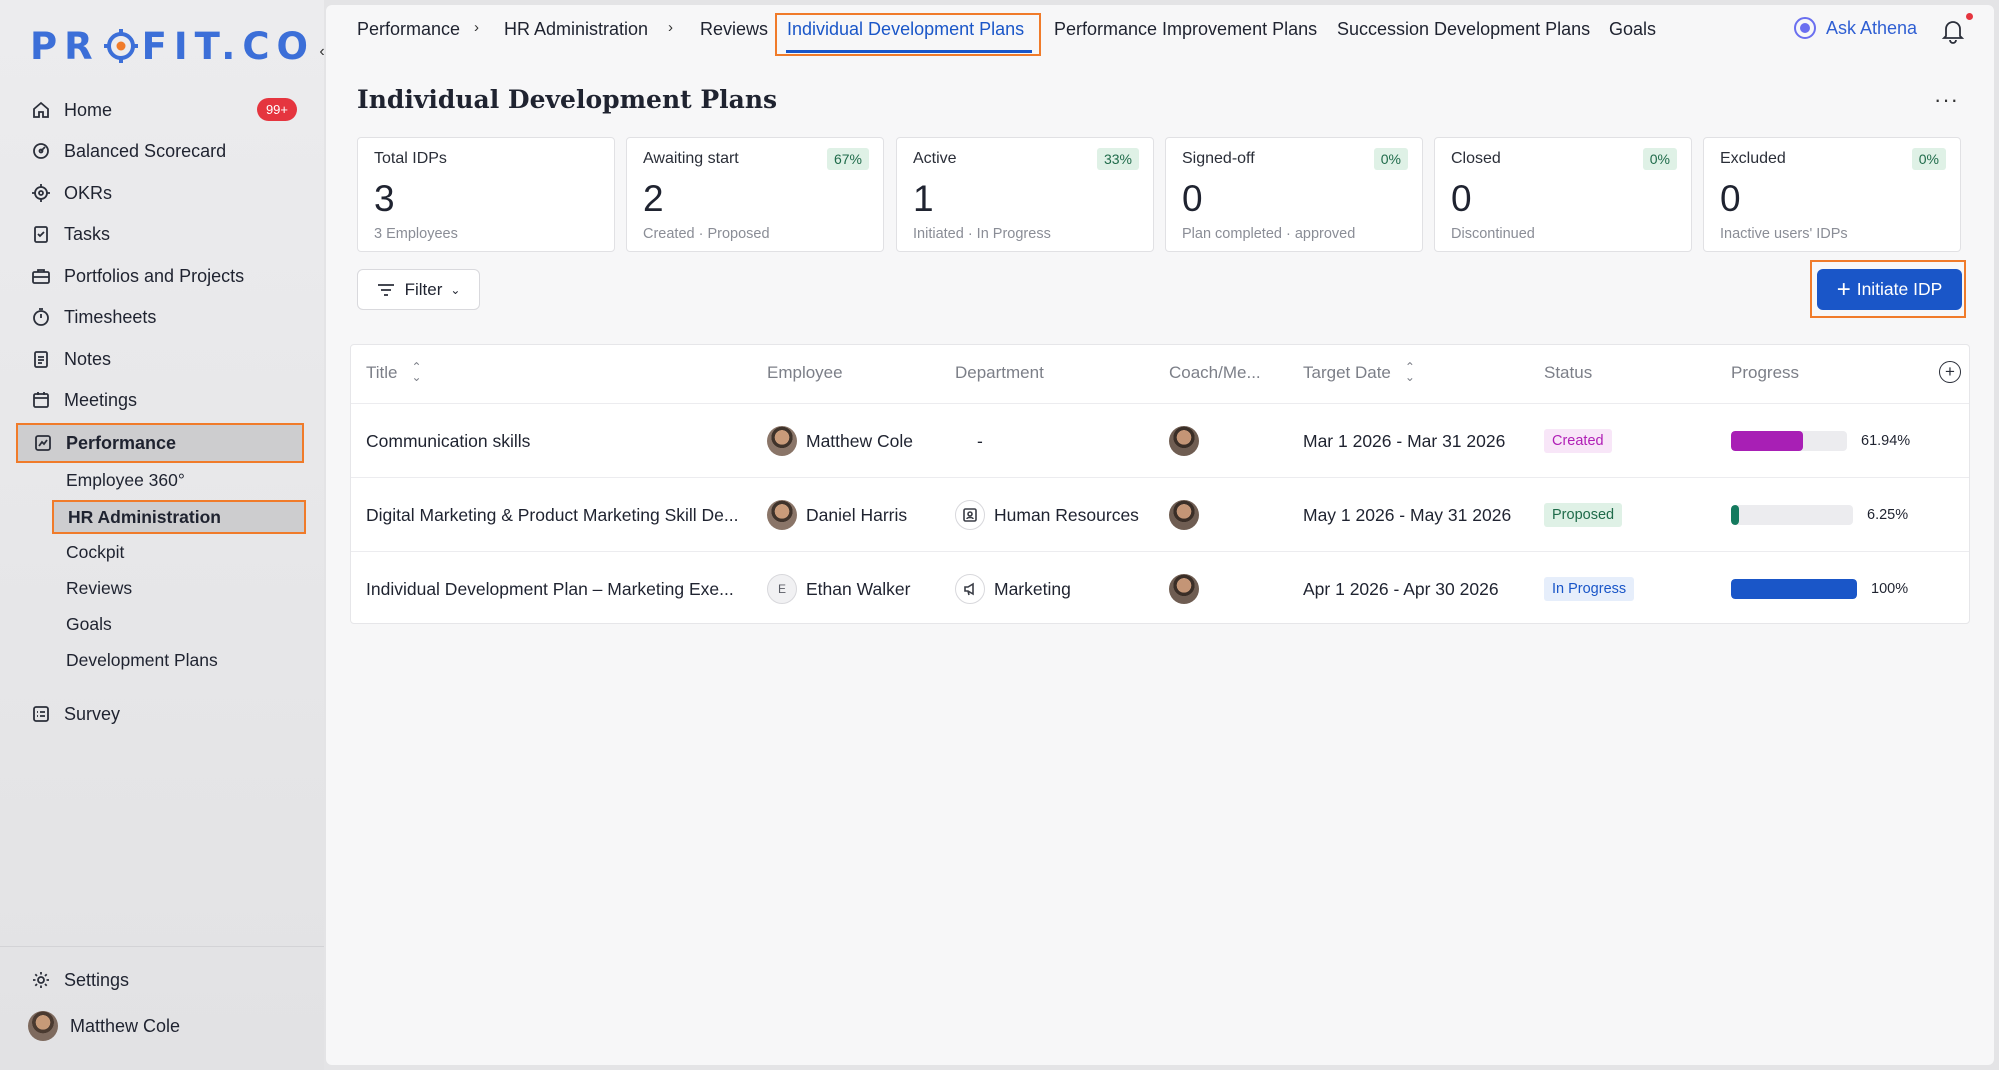 The image size is (1999, 1070). I want to click on sidebar-user-profile: Matthew Cole, so click(159, 1026).